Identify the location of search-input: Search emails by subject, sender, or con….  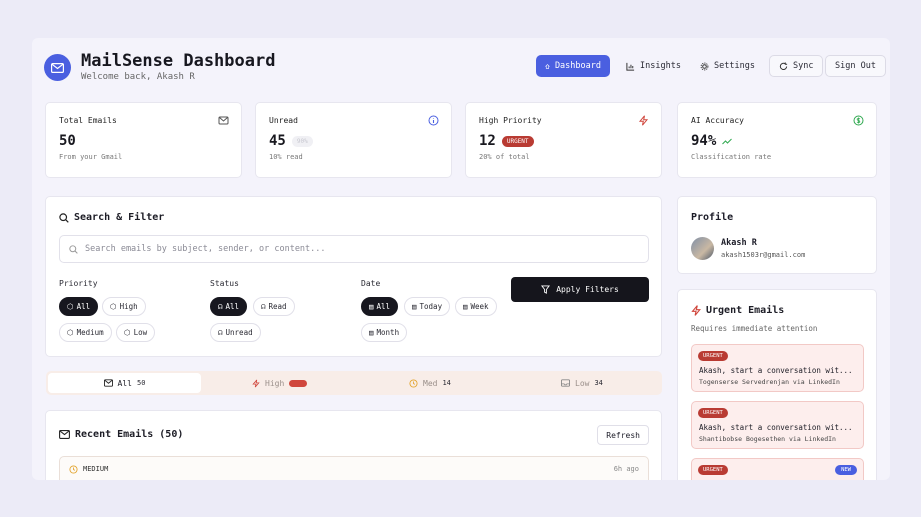
(354, 249).